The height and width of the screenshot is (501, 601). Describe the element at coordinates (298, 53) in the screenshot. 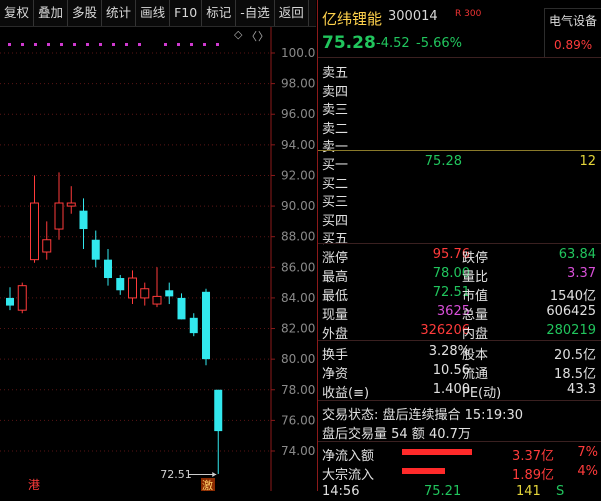

I see `y-tick-label: 100.0` at that location.